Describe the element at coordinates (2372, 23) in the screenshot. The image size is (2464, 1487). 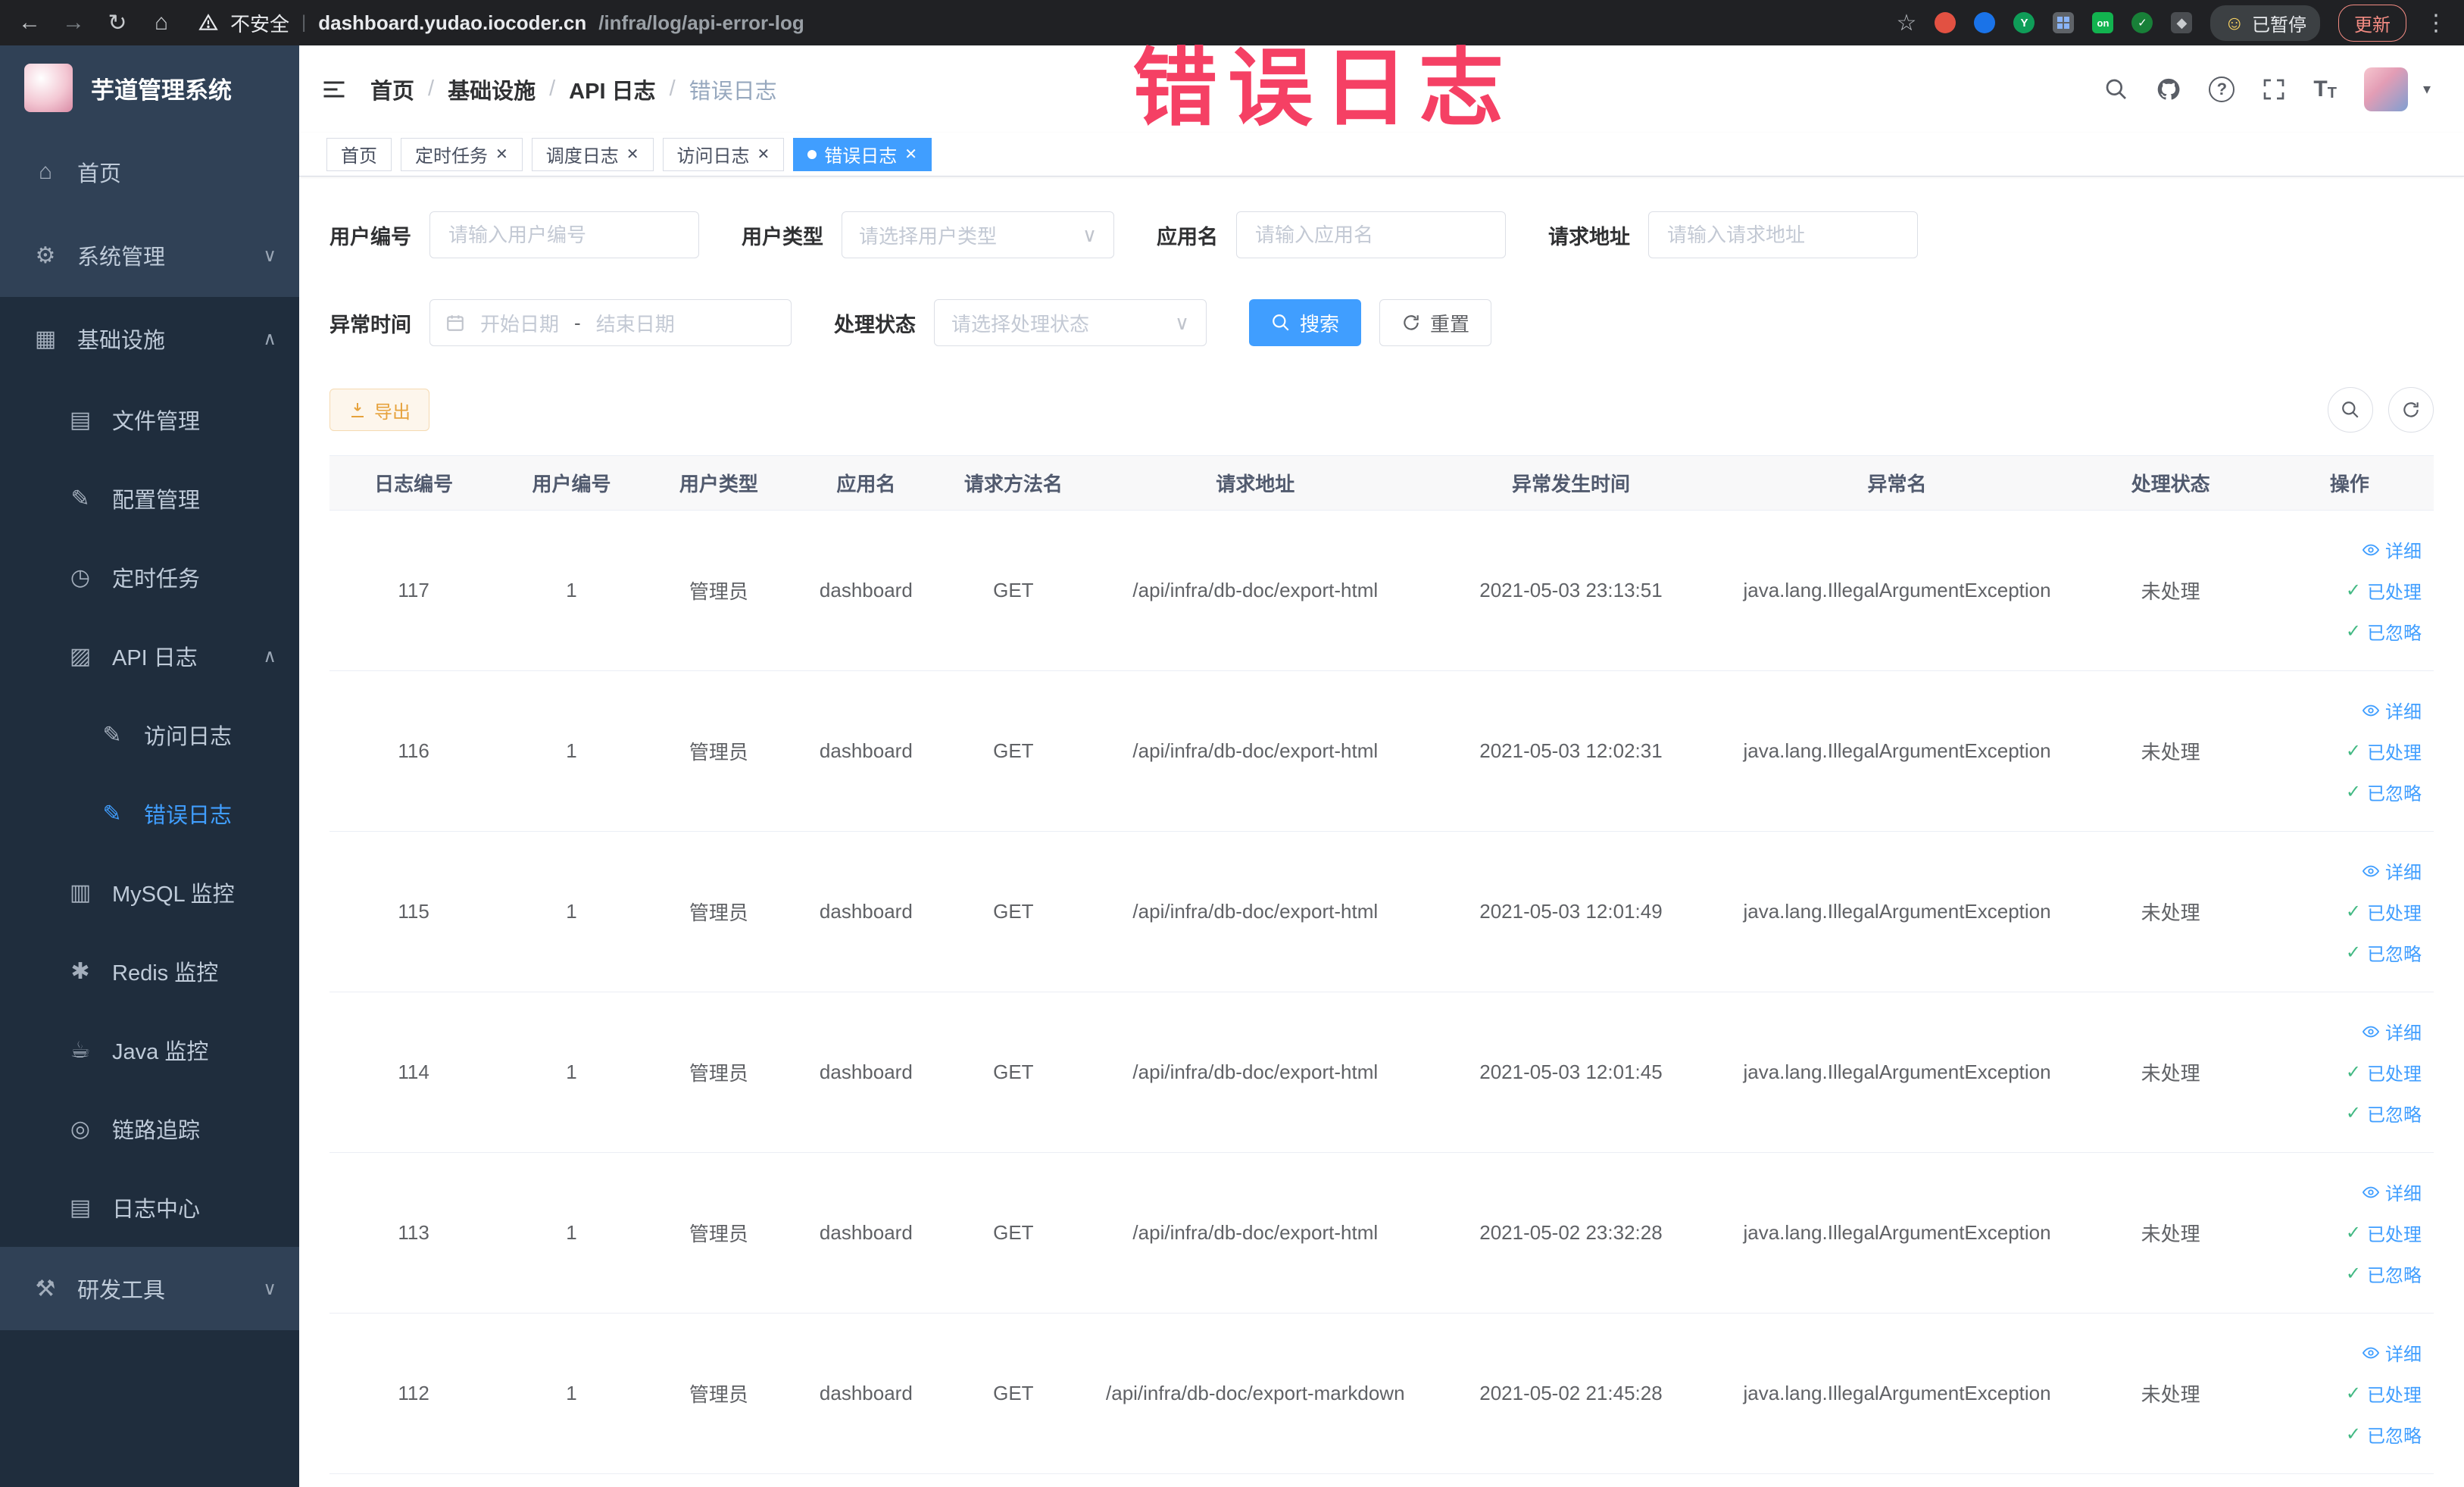
I see `chrome-update-button: 更新` at that location.